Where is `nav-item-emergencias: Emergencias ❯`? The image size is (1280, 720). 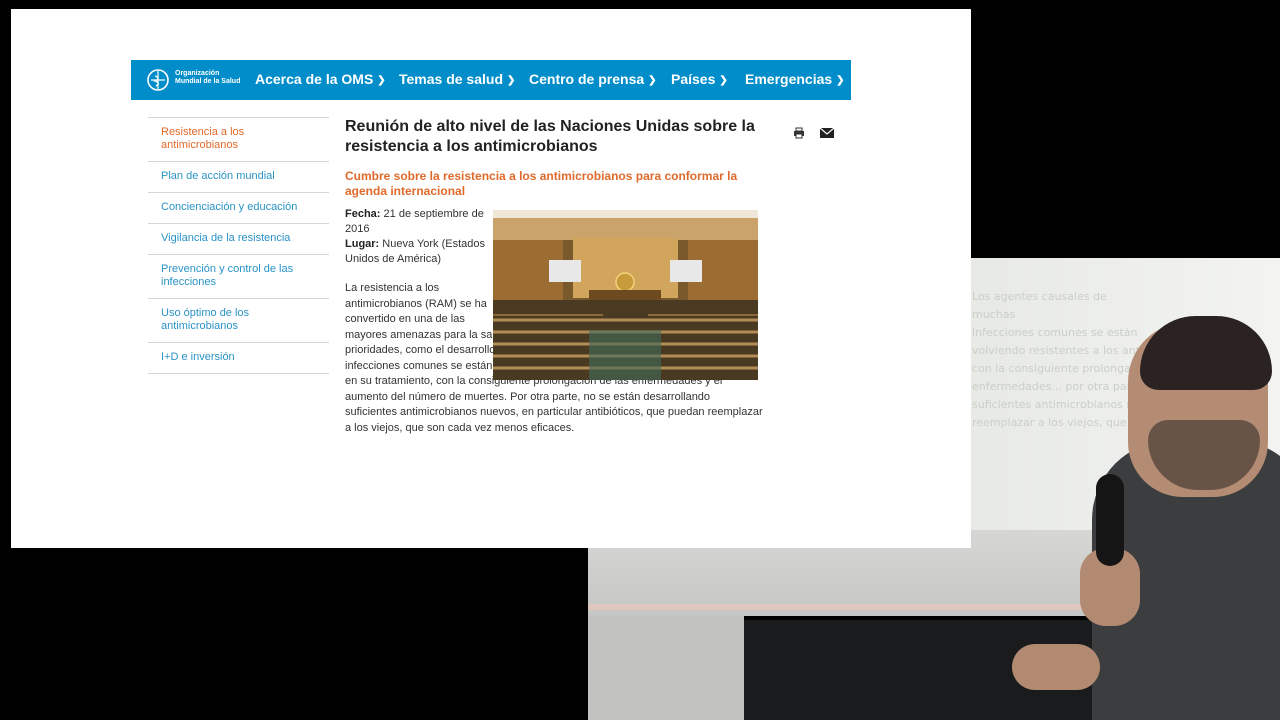 nav-item-emergencias: Emergencias ❯ is located at coordinates (795, 79).